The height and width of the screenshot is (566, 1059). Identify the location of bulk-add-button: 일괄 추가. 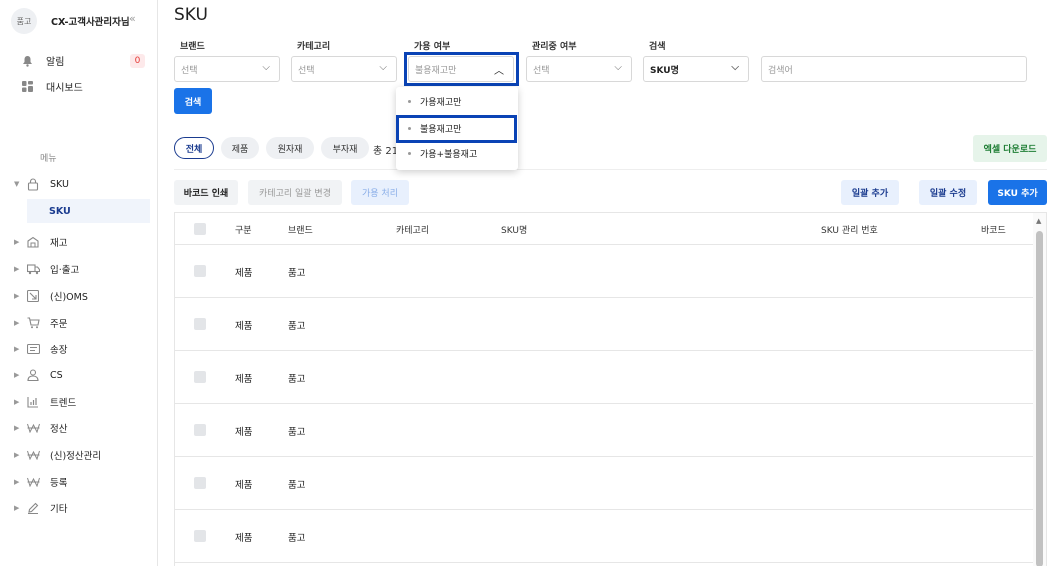
(870, 192).